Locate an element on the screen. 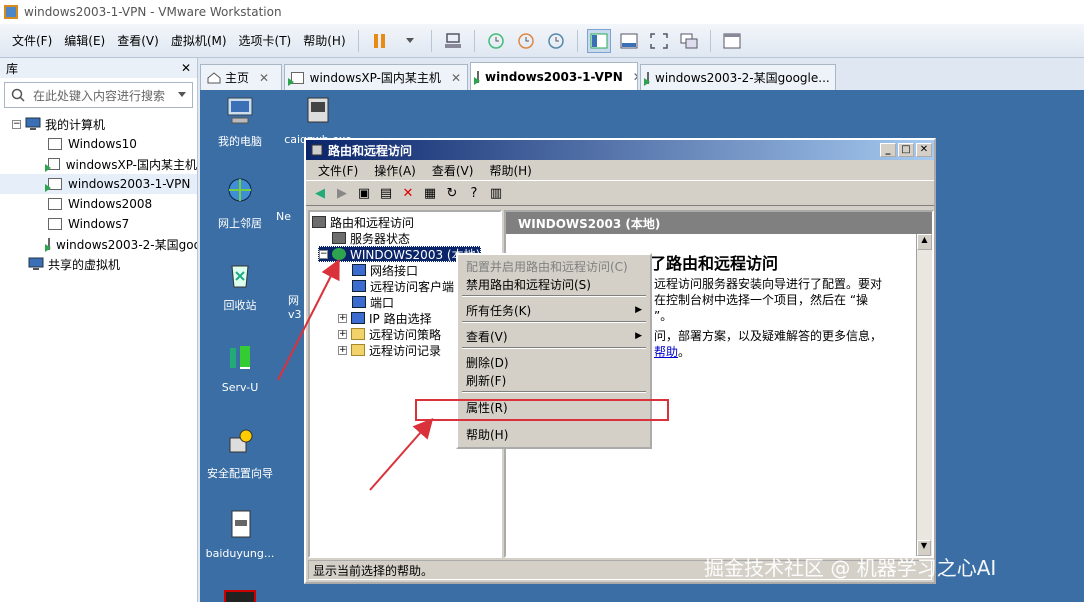  tree-vm-item: windowsXP-国内某主机 is located at coordinates (98, 164).